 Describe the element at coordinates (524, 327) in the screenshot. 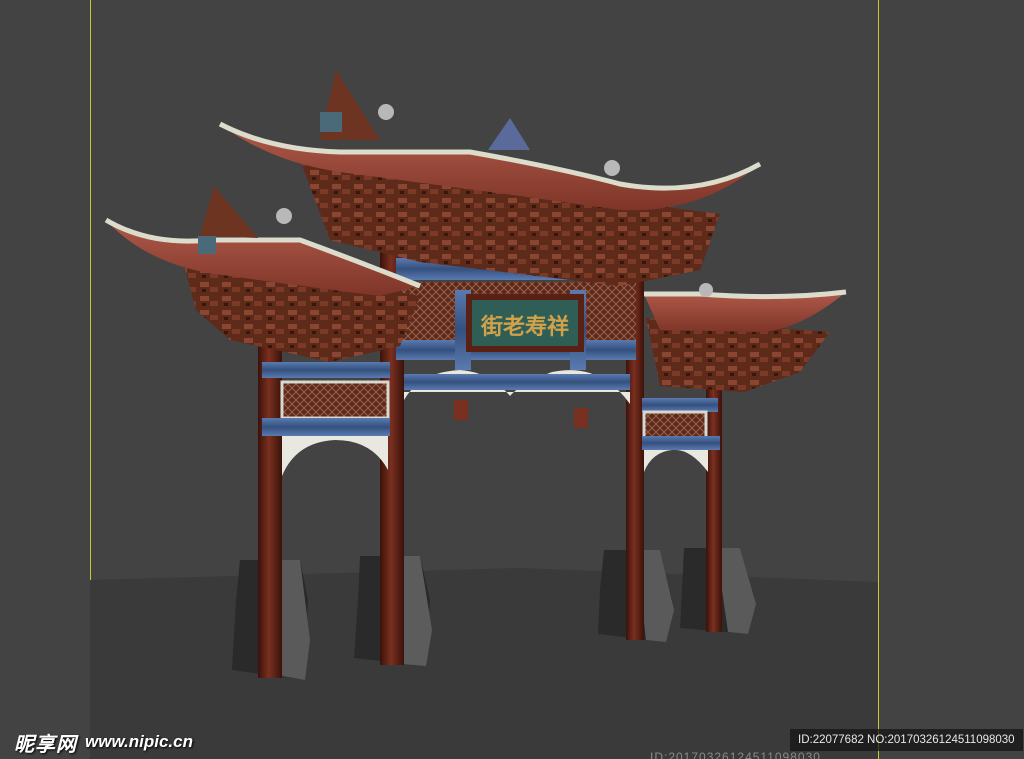

I see `plaque-text: 街老寿祥` at that location.